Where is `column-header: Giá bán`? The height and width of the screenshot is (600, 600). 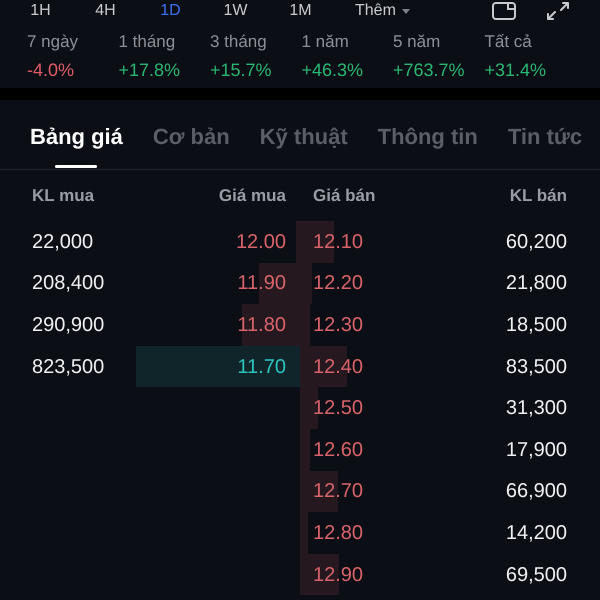 column-header: Giá bán is located at coordinates (344, 196).